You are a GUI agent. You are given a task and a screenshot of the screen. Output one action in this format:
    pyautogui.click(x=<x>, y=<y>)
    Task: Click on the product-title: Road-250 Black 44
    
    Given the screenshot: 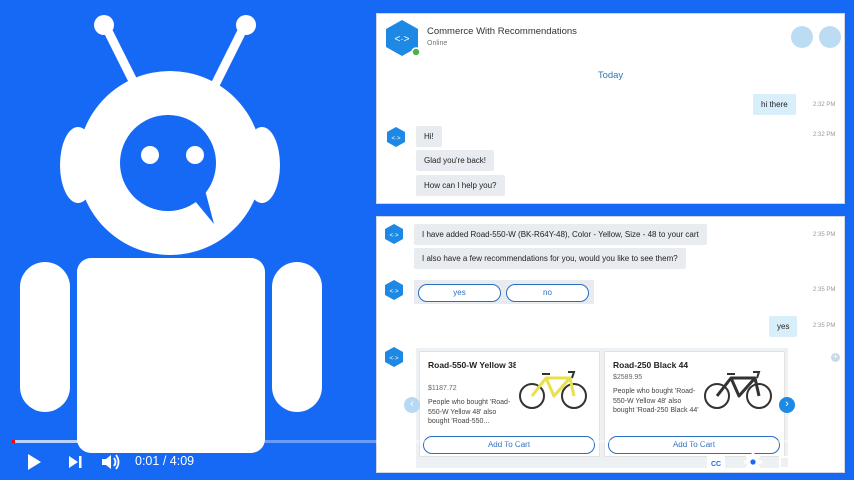 What is the action you would take?
    pyautogui.click(x=651, y=365)
    